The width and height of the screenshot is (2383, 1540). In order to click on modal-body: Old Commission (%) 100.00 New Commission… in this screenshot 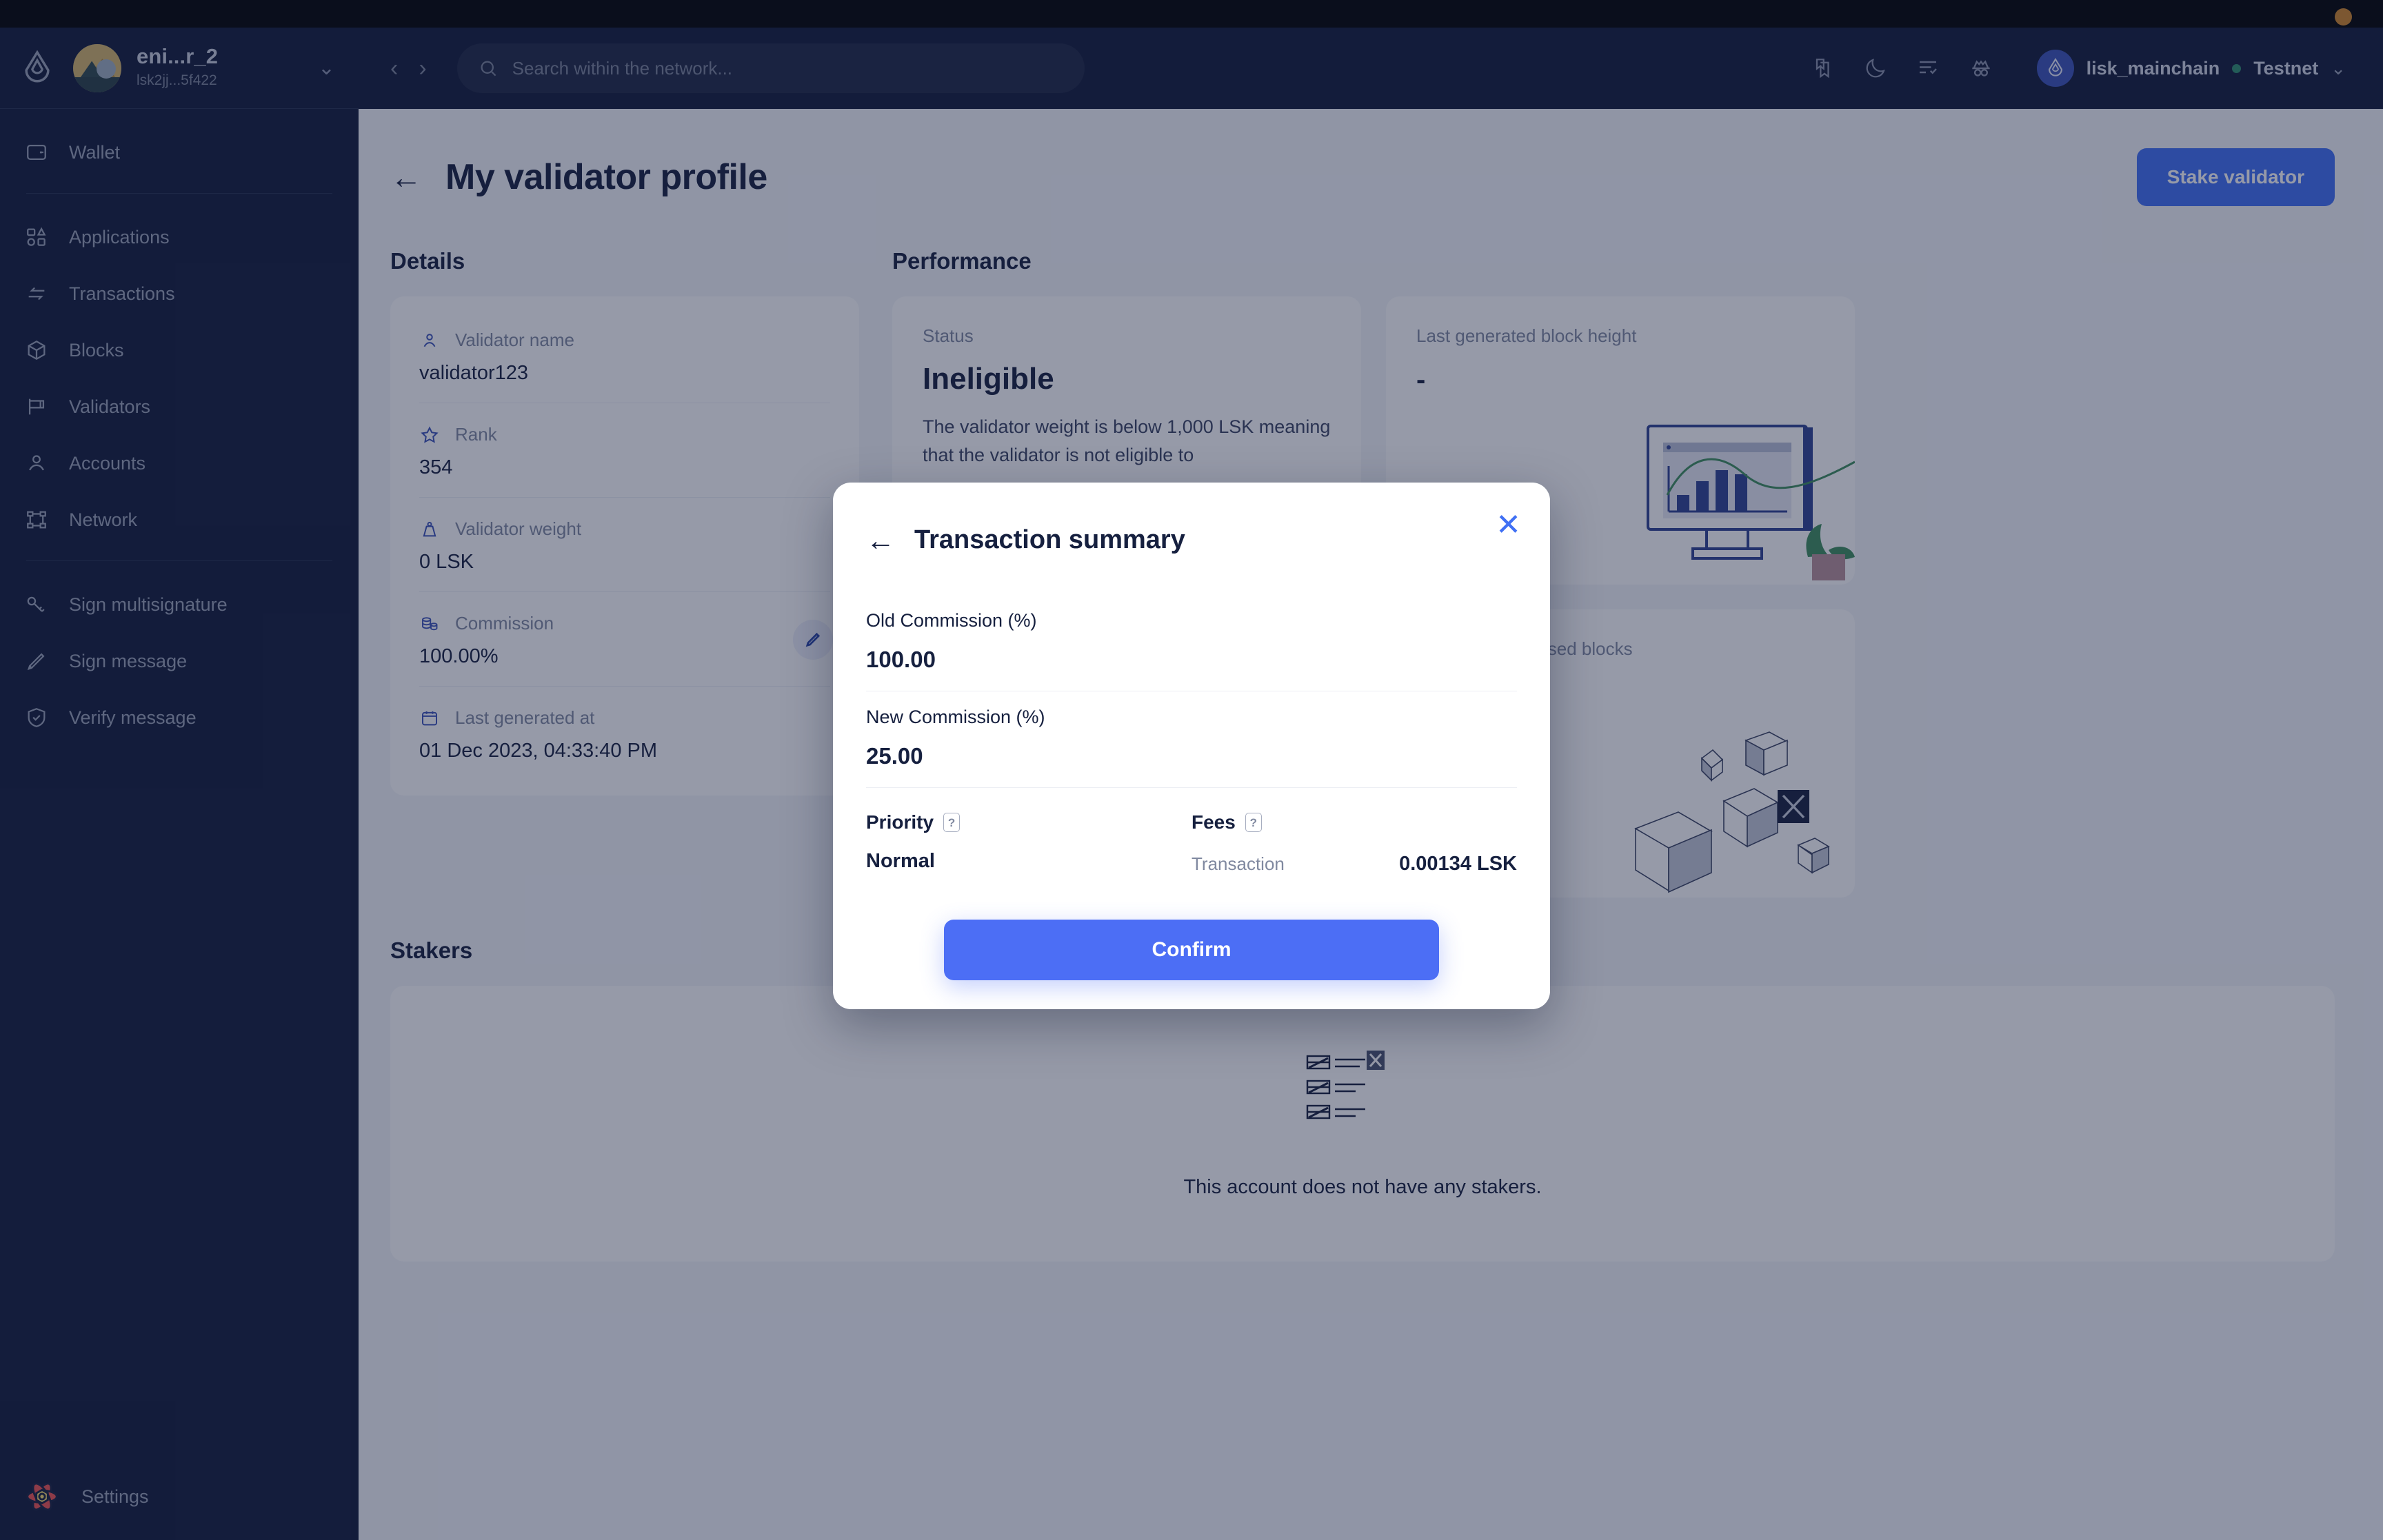, I will do `click(1191, 768)`.